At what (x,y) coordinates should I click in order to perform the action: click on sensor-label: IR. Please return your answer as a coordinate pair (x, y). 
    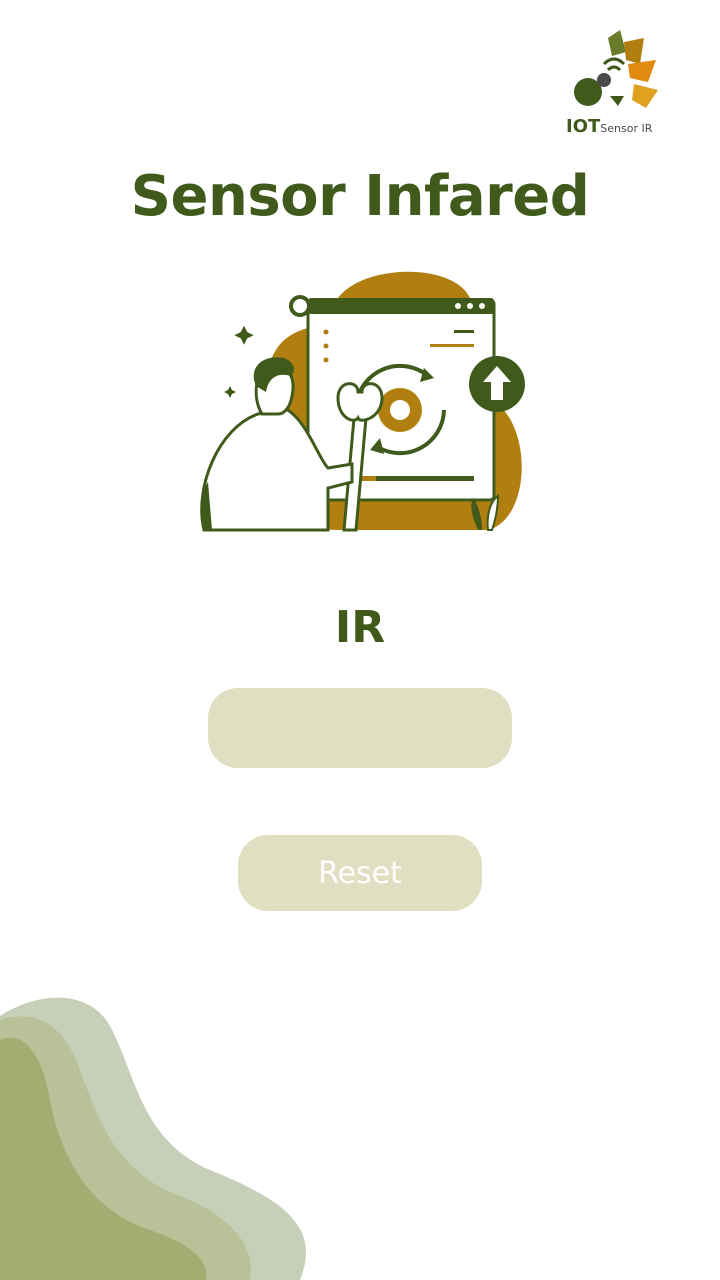
    Looking at the image, I should click on (360, 627).